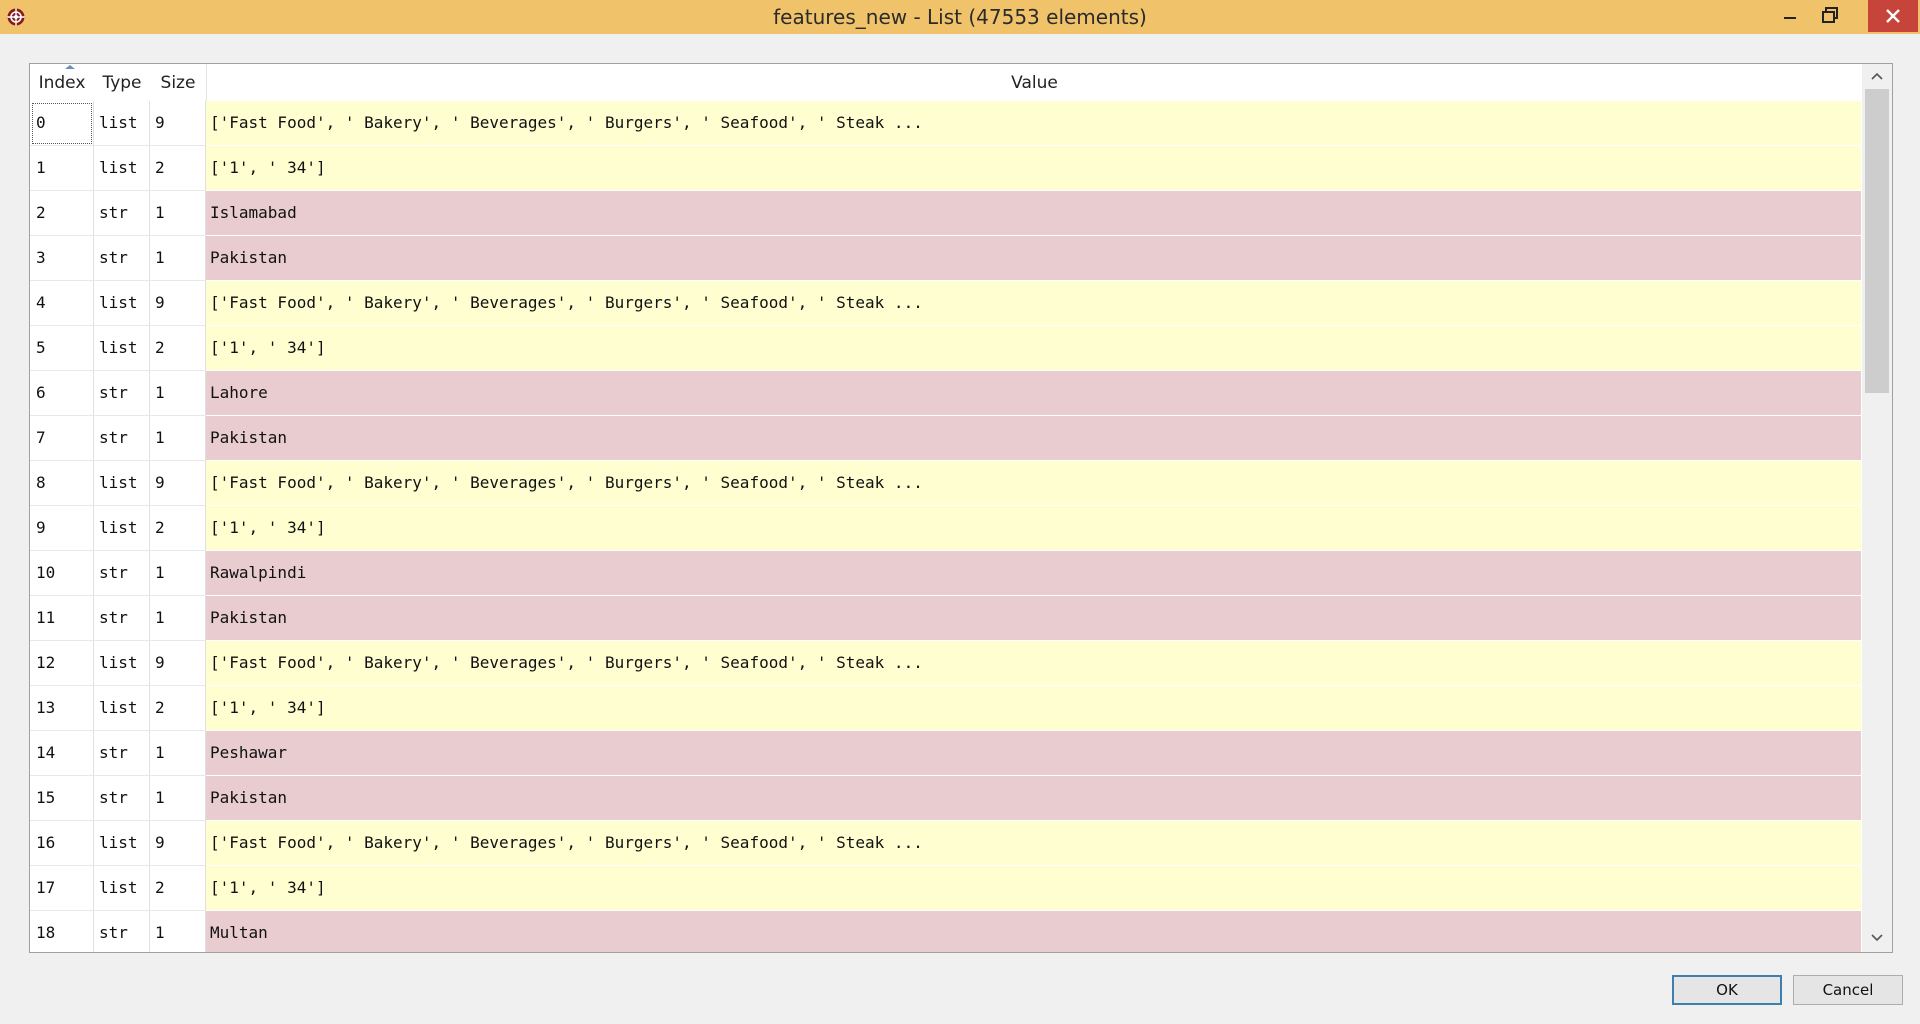 This screenshot has width=1920, height=1024. I want to click on cell-index: 1, so click(62, 168).